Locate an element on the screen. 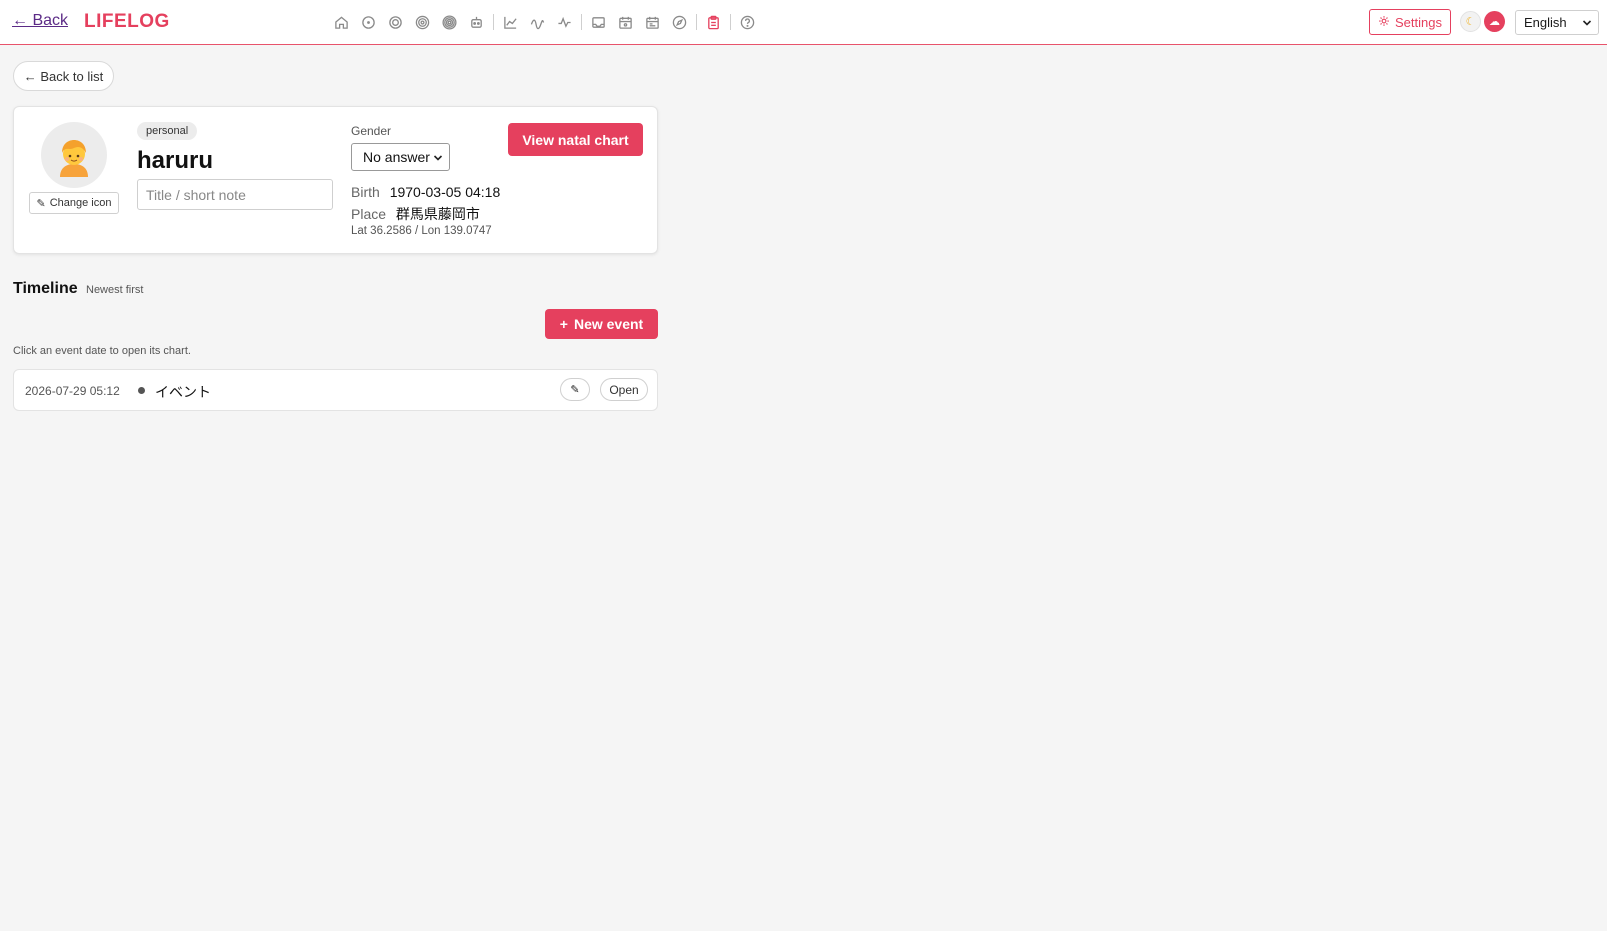 The height and width of the screenshot is (931, 1607). place-row: Place 群馬県藤岡市 is located at coordinates (415, 214).